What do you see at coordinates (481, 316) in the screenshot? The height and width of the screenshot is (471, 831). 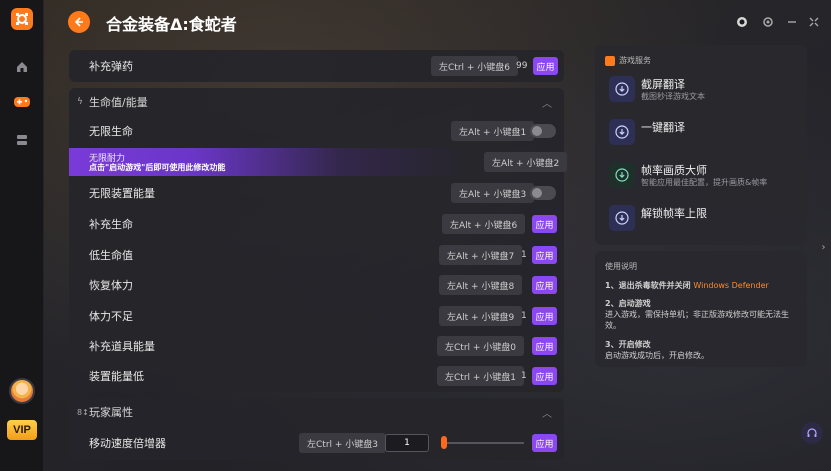 I see `hotkey-field: 左Alt + 小键盘9` at bounding box center [481, 316].